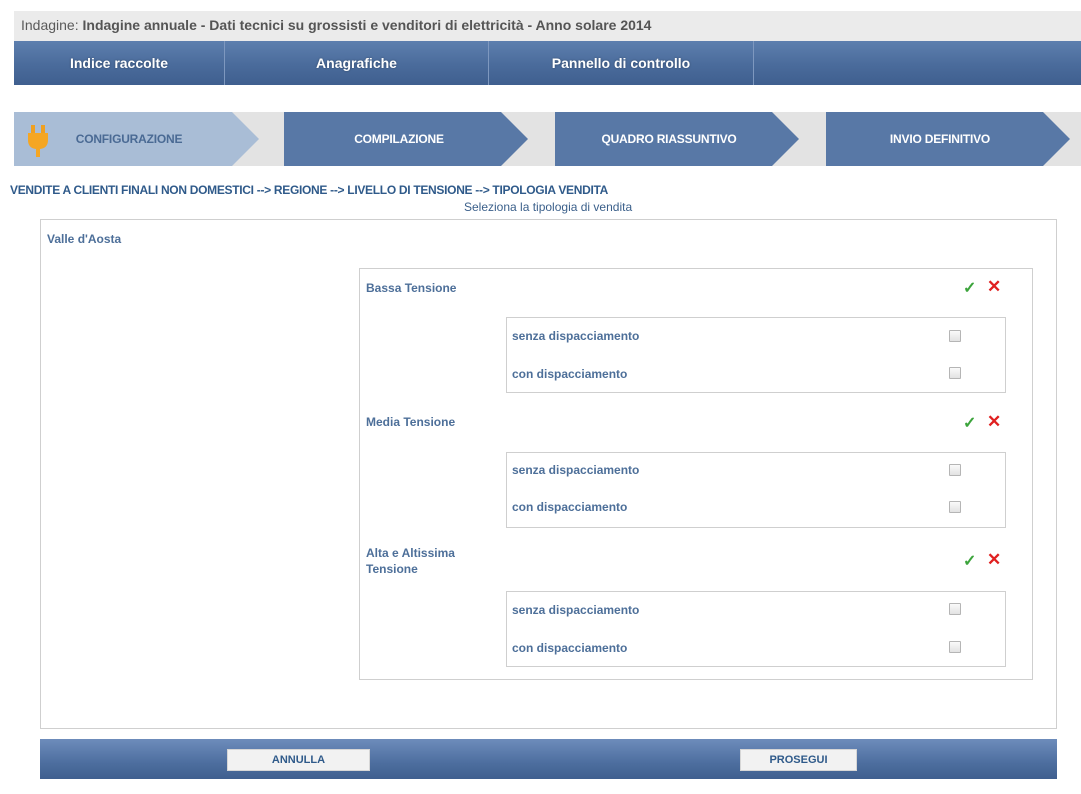 The width and height of the screenshot is (1081, 794). I want to click on nav-pannello-di-controllo: Pannello di controllo, so click(621, 63).